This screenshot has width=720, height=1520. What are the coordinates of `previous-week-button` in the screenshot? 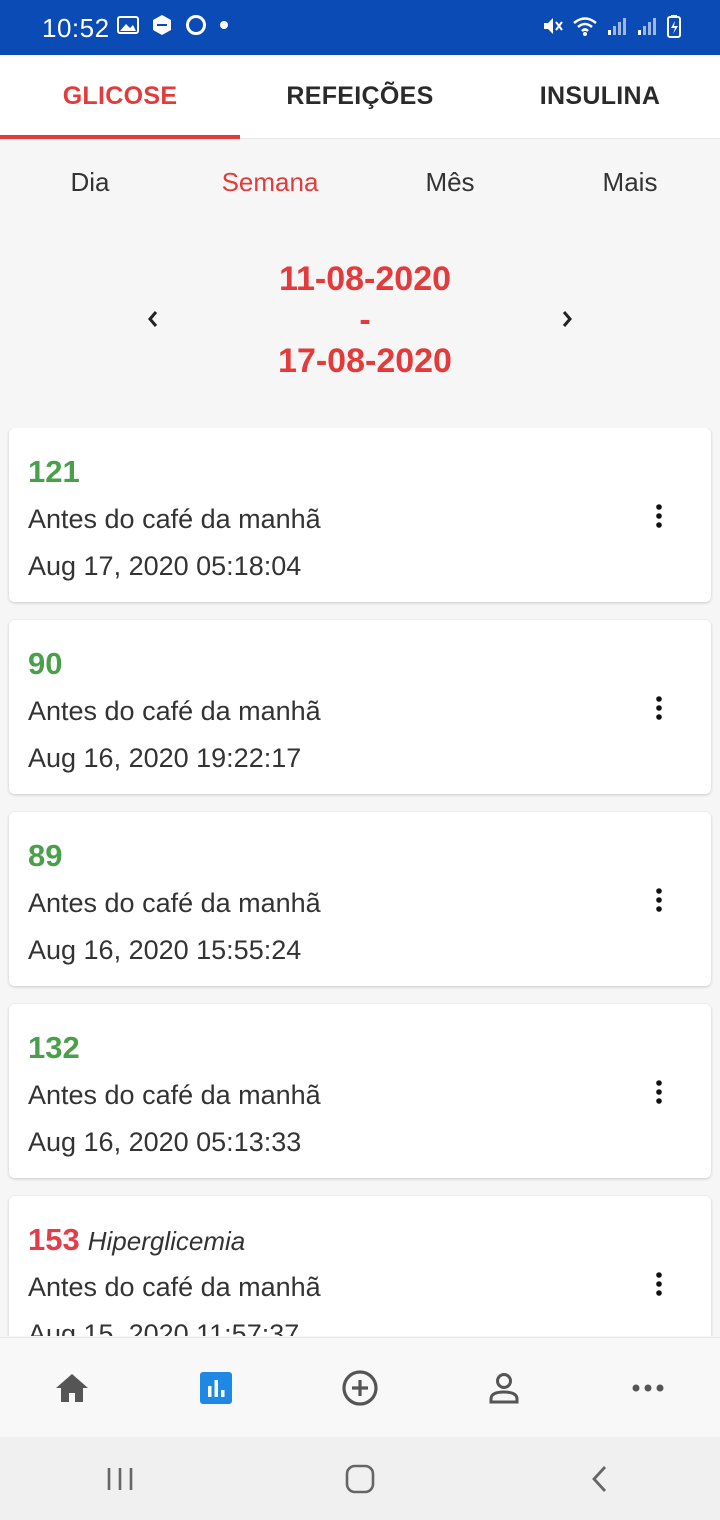 It's located at (153, 319).